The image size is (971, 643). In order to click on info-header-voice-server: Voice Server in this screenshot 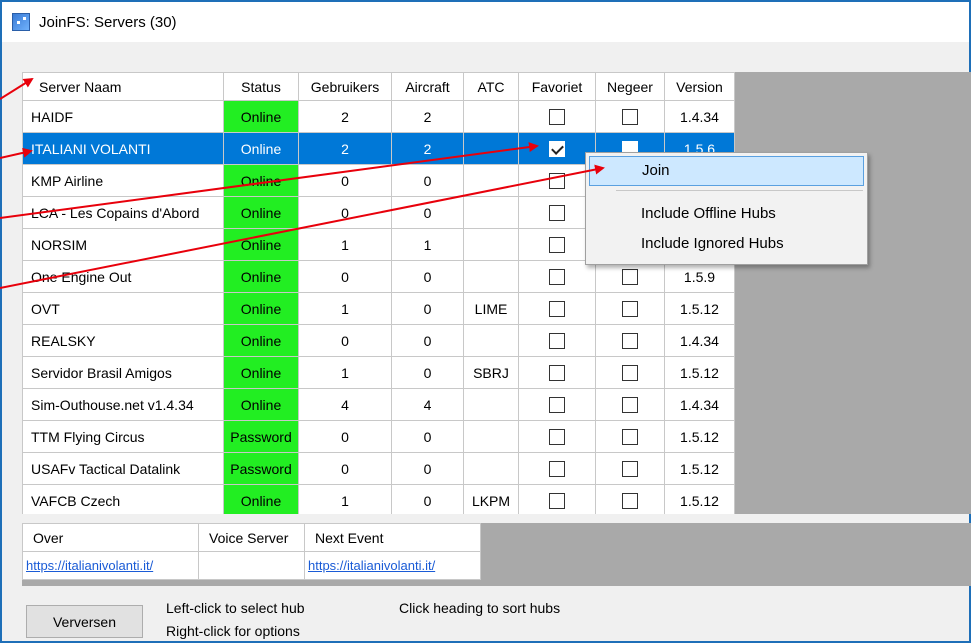, I will do `click(251, 537)`.